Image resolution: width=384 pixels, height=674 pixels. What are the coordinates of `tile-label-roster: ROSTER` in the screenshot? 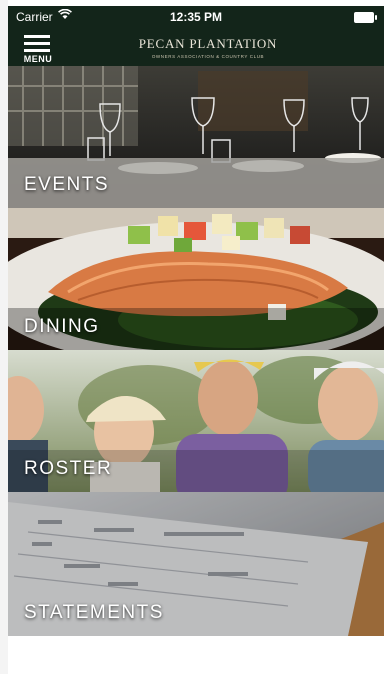 It's located at (68, 468).